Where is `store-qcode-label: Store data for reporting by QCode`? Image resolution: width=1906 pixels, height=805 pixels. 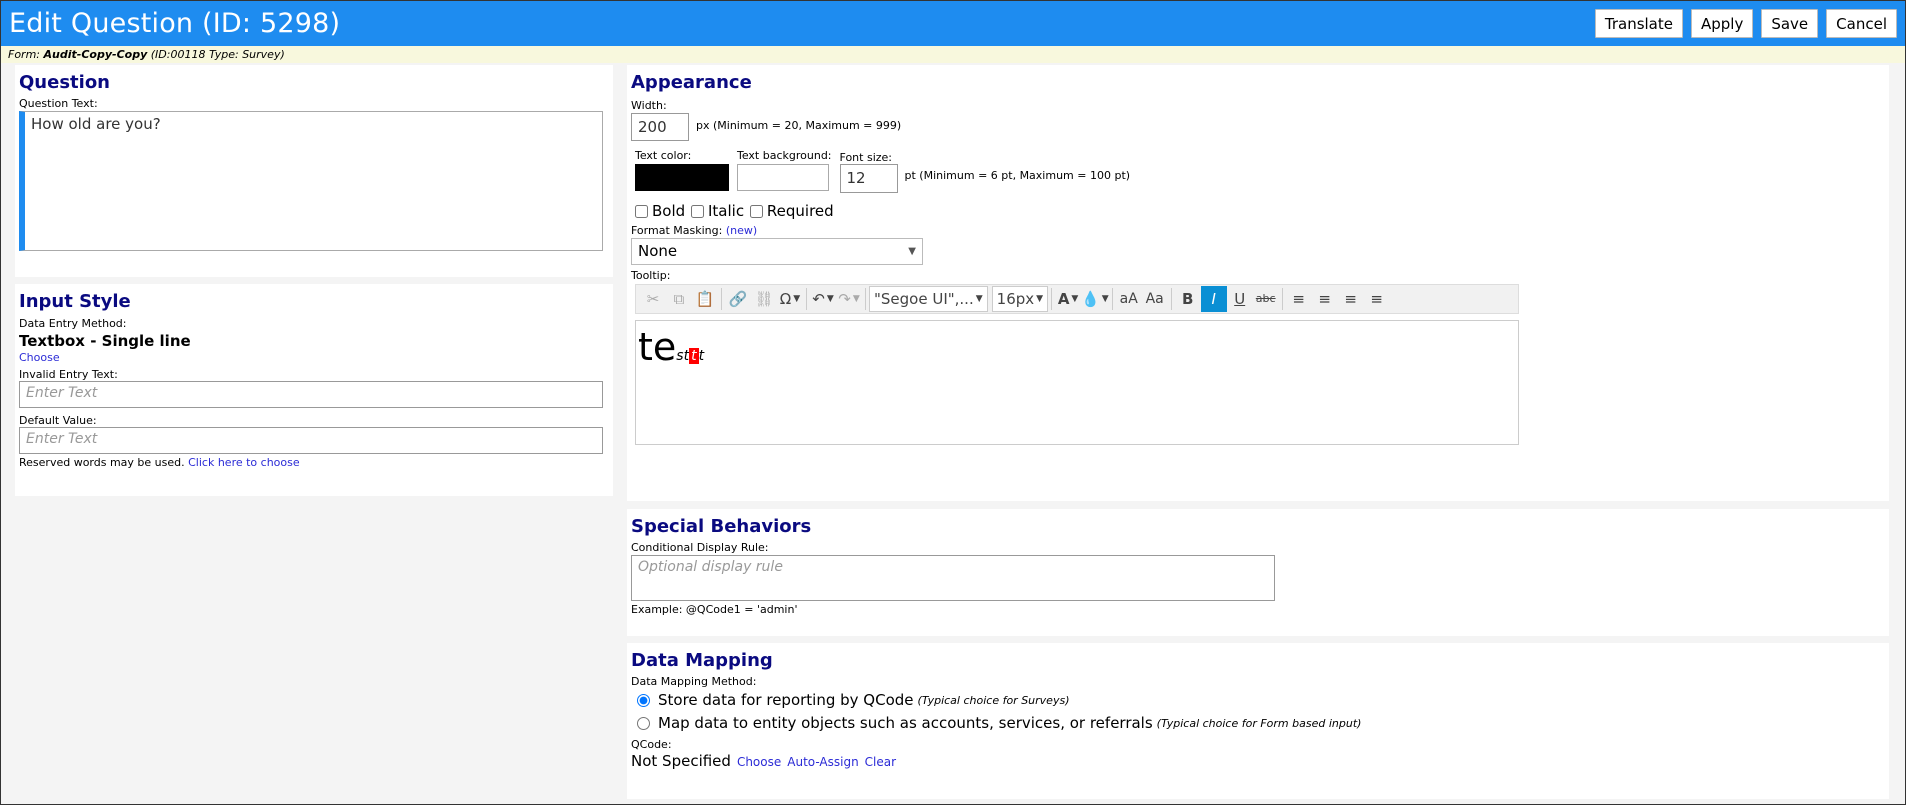
store-qcode-label: Store data for reporting by QCode is located at coordinates (786, 700).